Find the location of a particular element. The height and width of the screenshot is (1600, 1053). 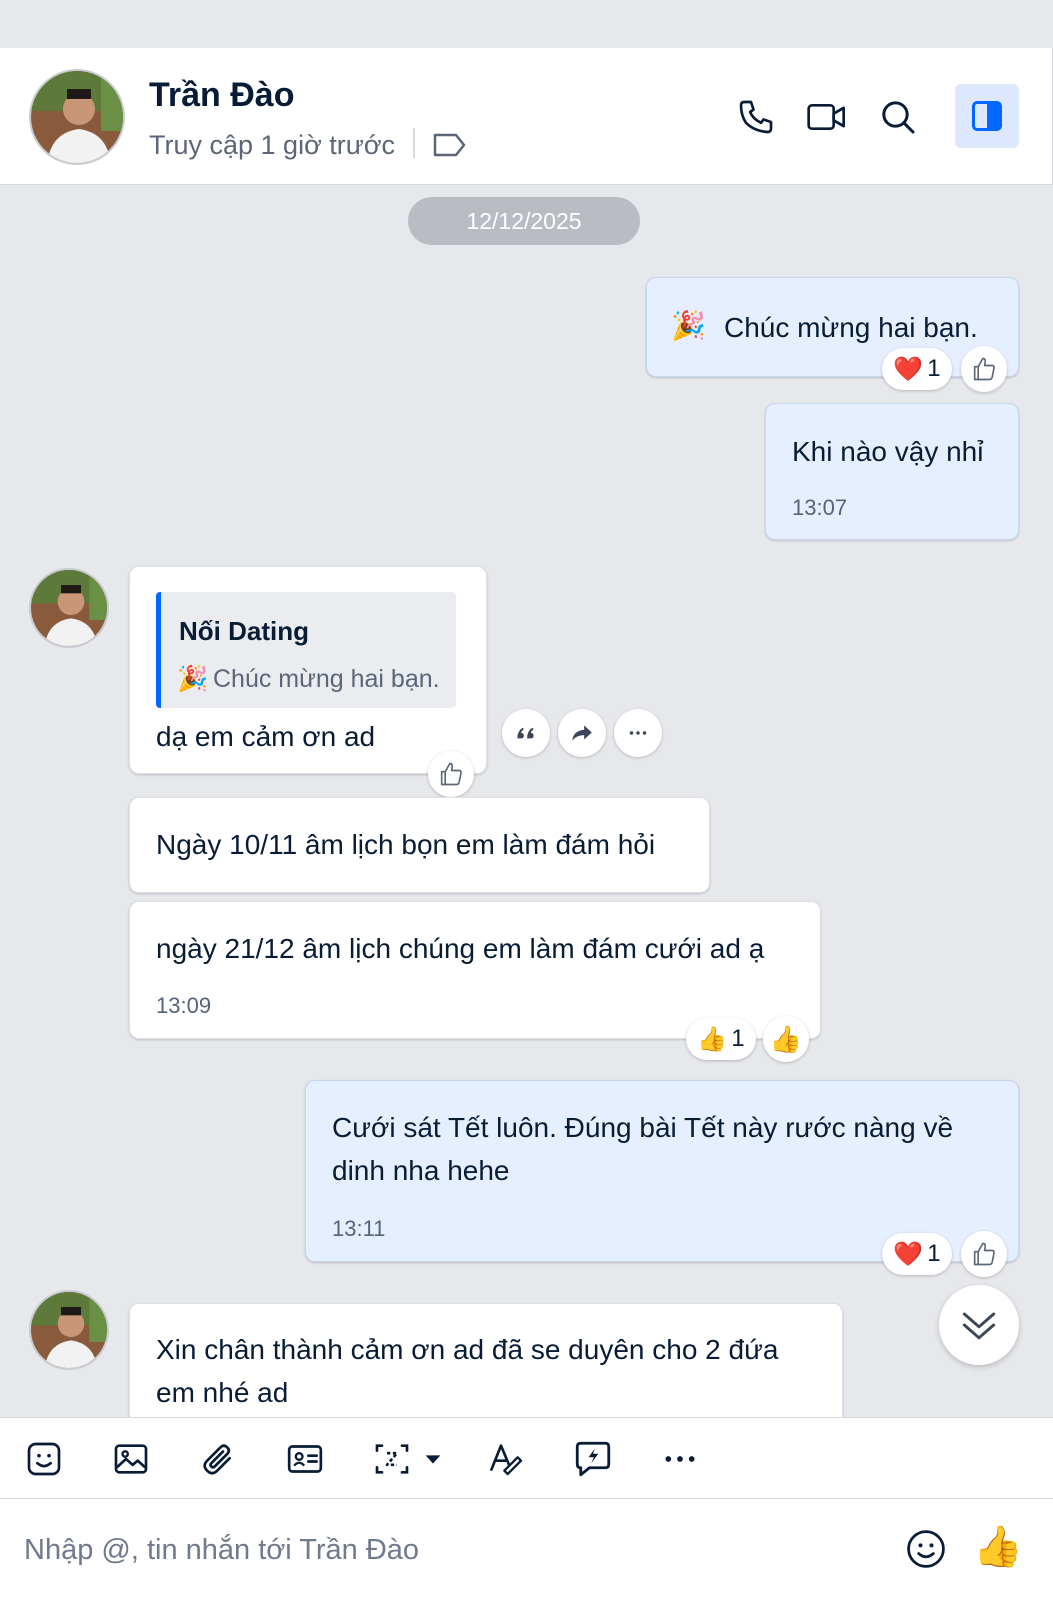

contact-card-icon is located at coordinates (305, 1459).